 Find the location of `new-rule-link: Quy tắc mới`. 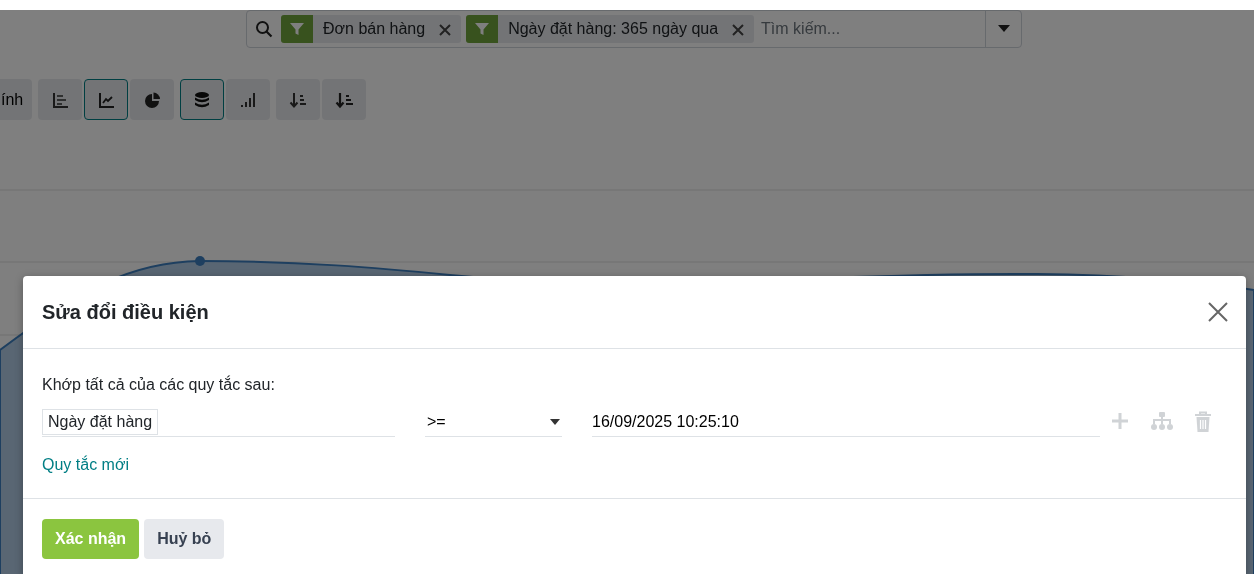

new-rule-link: Quy tắc mới is located at coordinates (85, 465).